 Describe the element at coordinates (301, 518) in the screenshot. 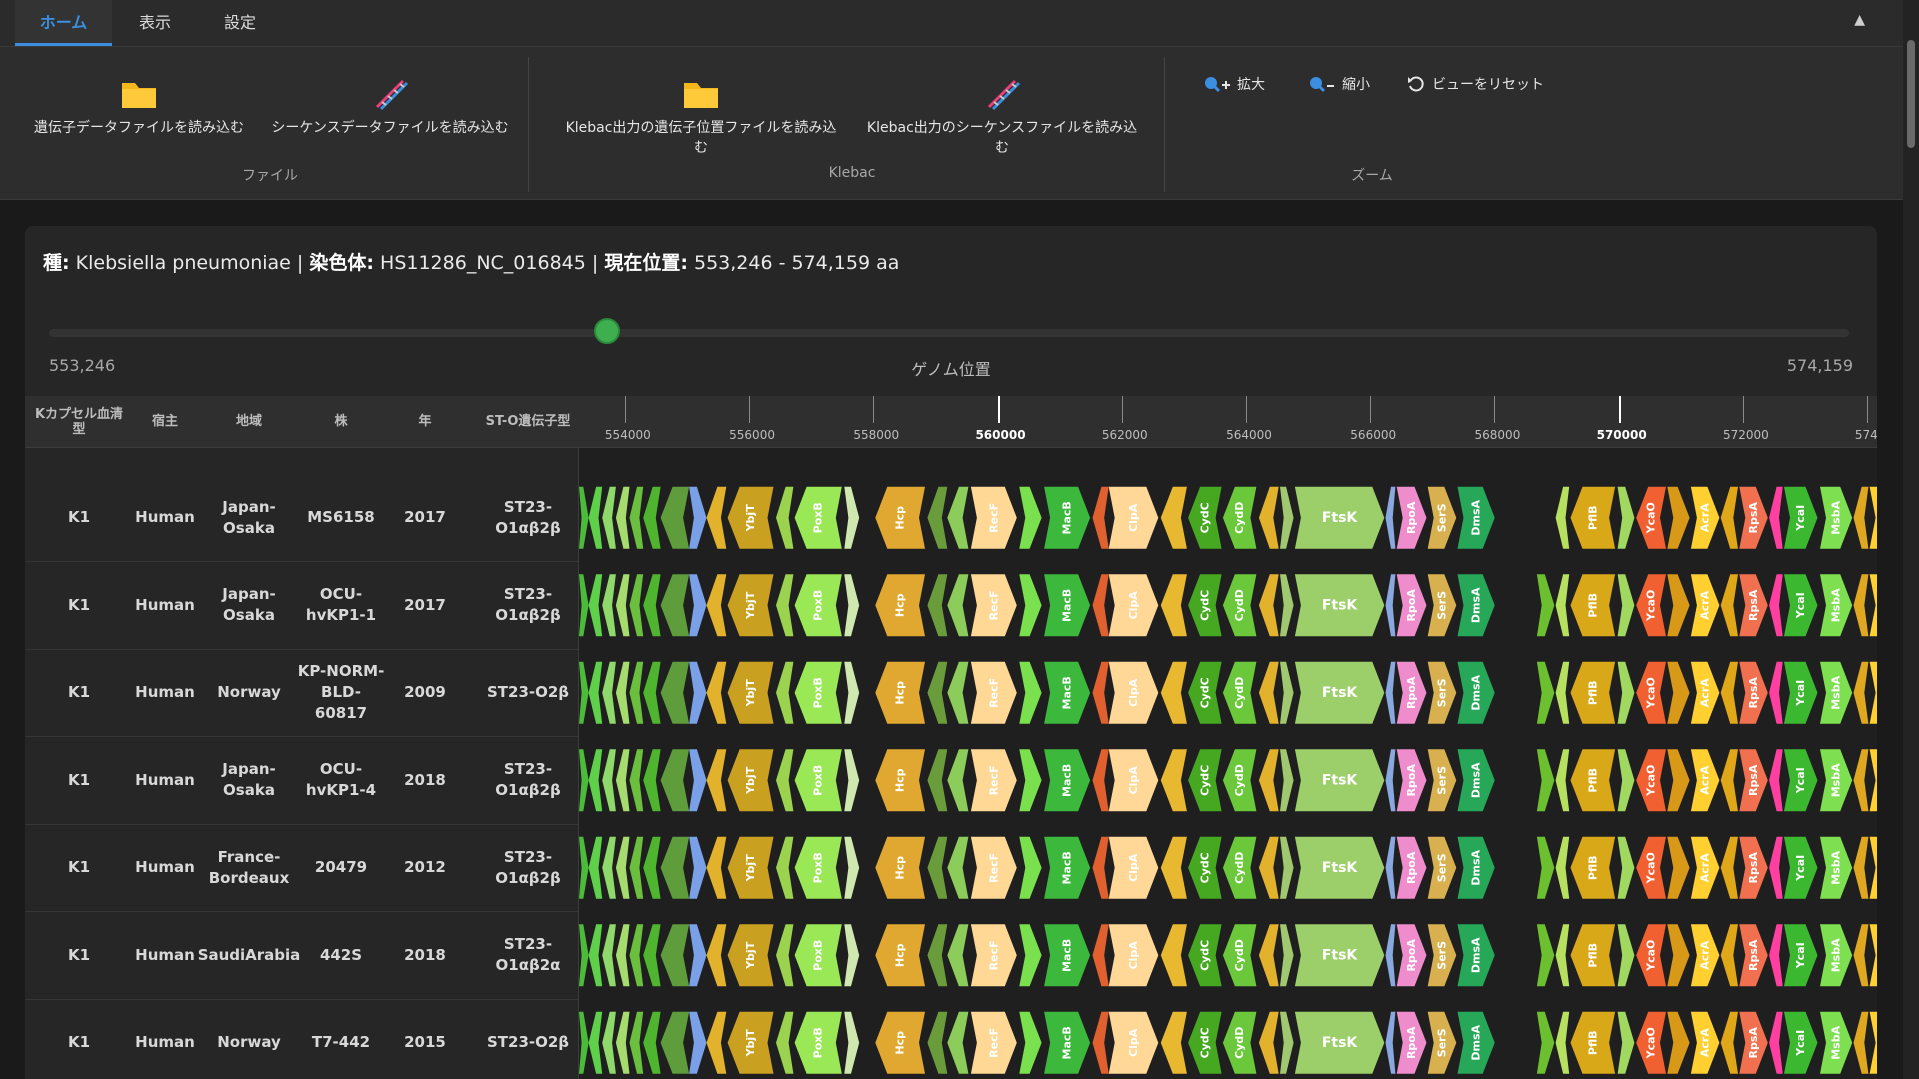

I see `table-row: K1 Human Japan-Osaka MS6158 2017 ST23-O1αβ2β` at that location.